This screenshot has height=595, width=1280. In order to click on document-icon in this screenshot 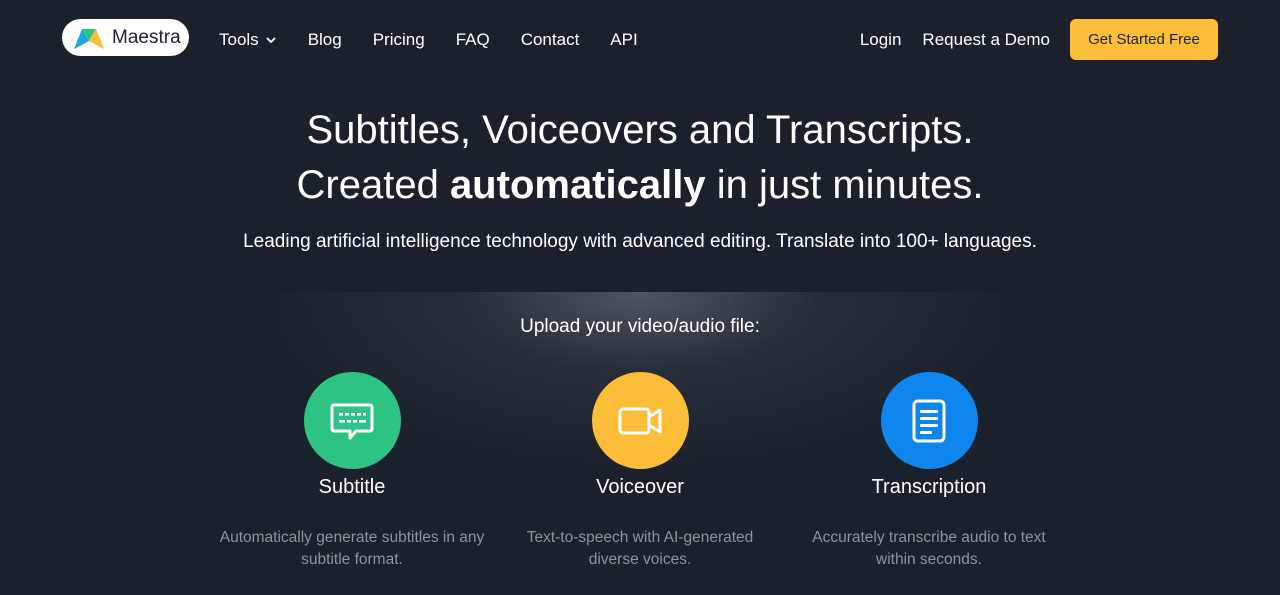, I will do `click(929, 420)`.